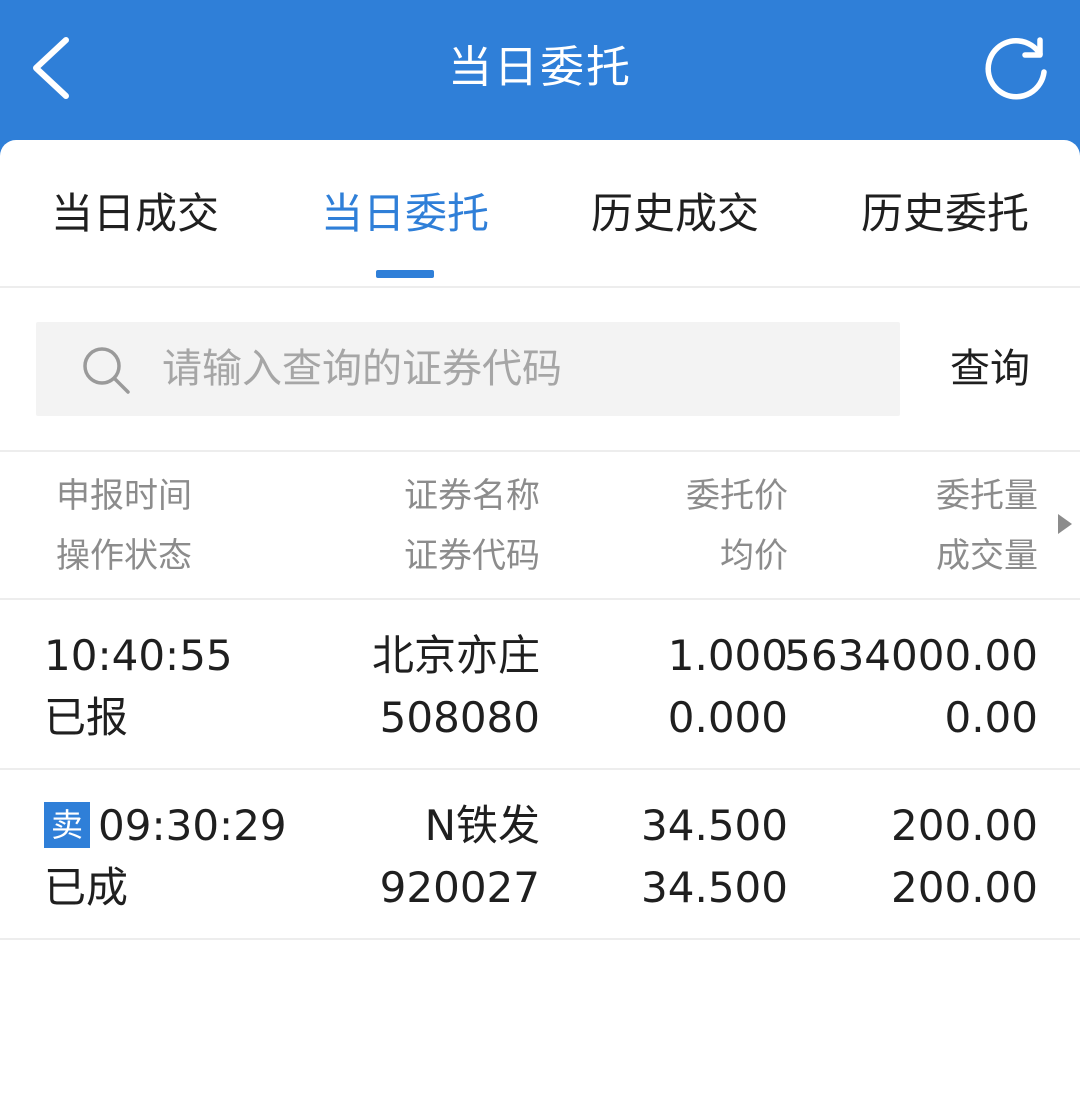  I want to click on tab-bar: 当日成交 当日委托 历史成交 历史委托, so click(540, 214).